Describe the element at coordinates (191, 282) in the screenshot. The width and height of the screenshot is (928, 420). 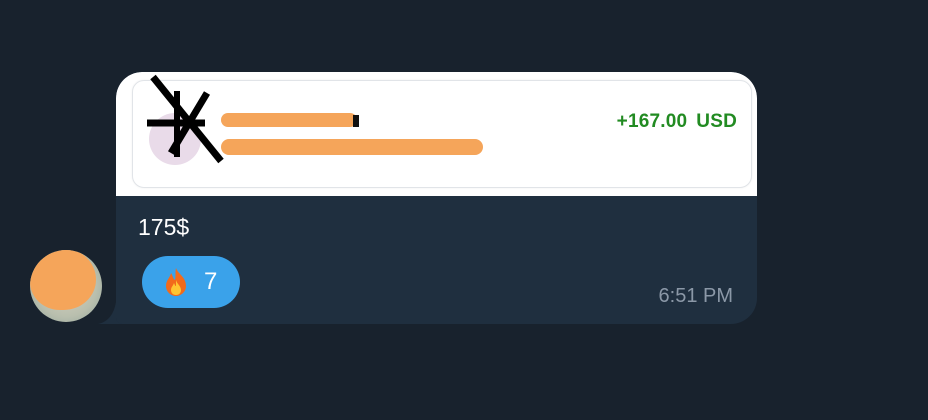
I see `reaction-button: 7` at that location.